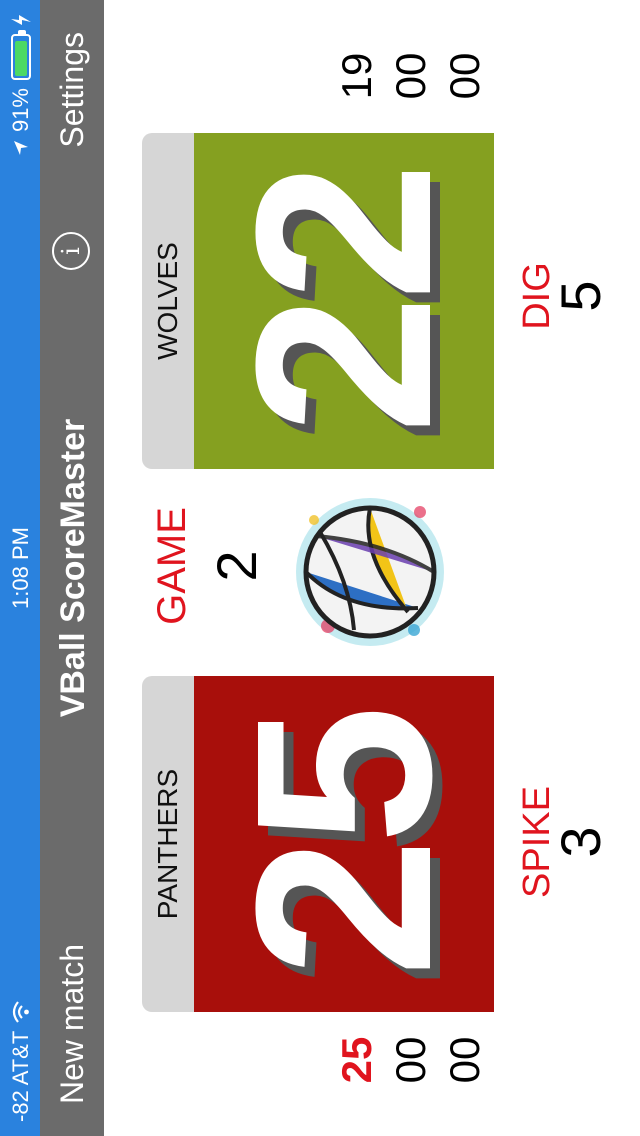 This screenshot has height=1136, width=640. What do you see at coordinates (356, 1060) in the screenshot?
I see `left-set-1-score: 25` at bounding box center [356, 1060].